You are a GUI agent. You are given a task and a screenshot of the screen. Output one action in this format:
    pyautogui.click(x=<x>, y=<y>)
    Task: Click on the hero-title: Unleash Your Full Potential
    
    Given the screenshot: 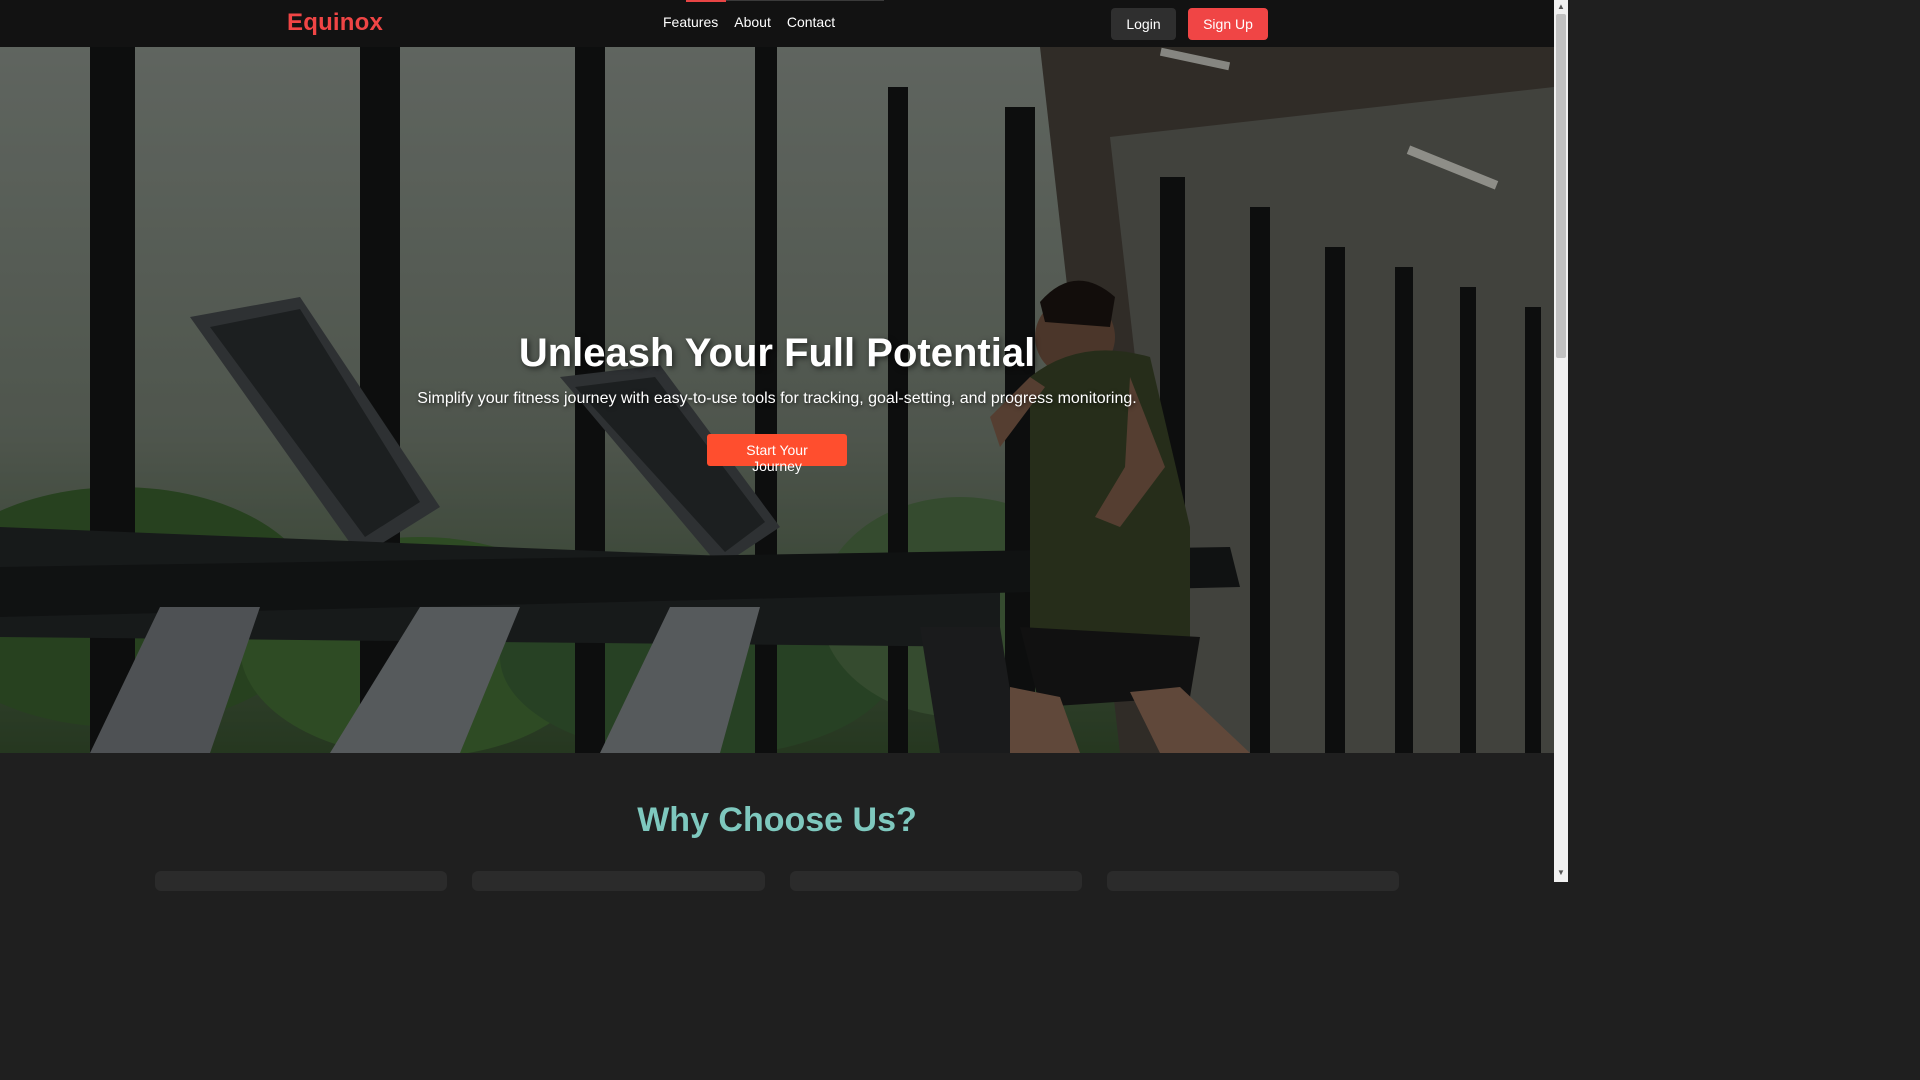 What is the action you would take?
    pyautogui.click(x=777, y=353)
    